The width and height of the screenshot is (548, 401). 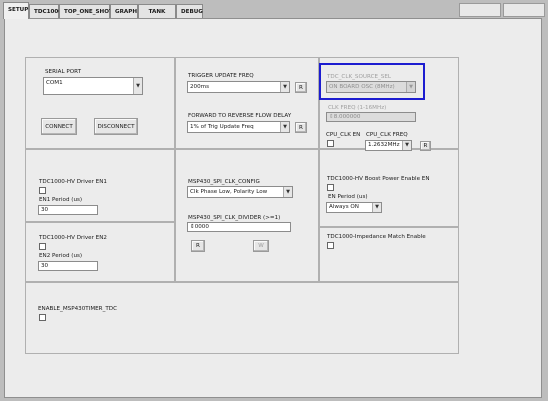 What do you see at coordinates (330, 187) in the screenshot?
I see `boost-enable-checkbox` at bounding box center [330, 187].